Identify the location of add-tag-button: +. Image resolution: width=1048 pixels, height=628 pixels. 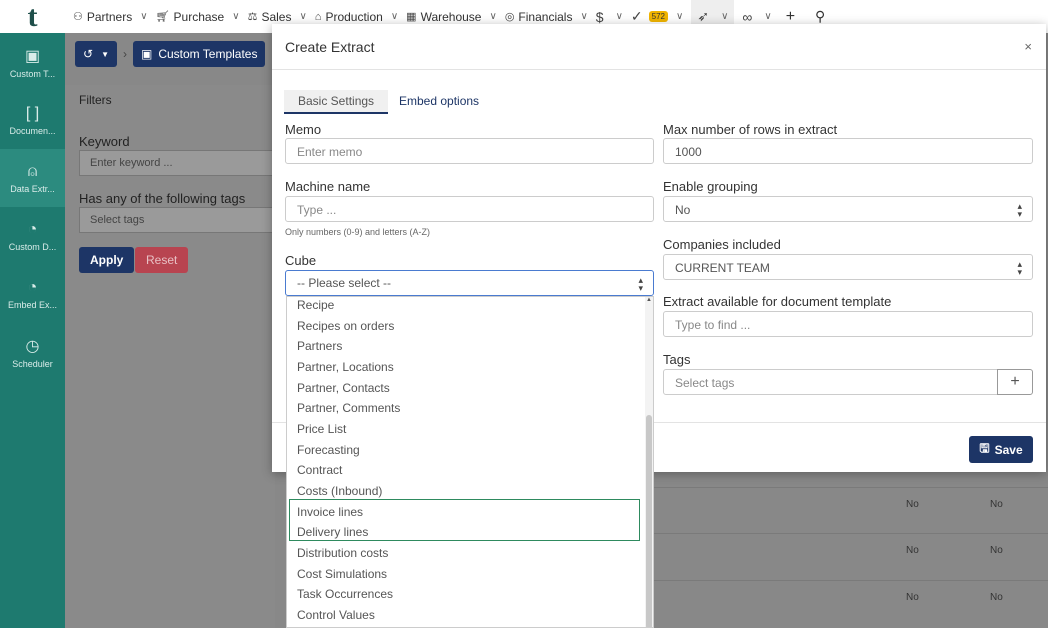
(1015, 382).